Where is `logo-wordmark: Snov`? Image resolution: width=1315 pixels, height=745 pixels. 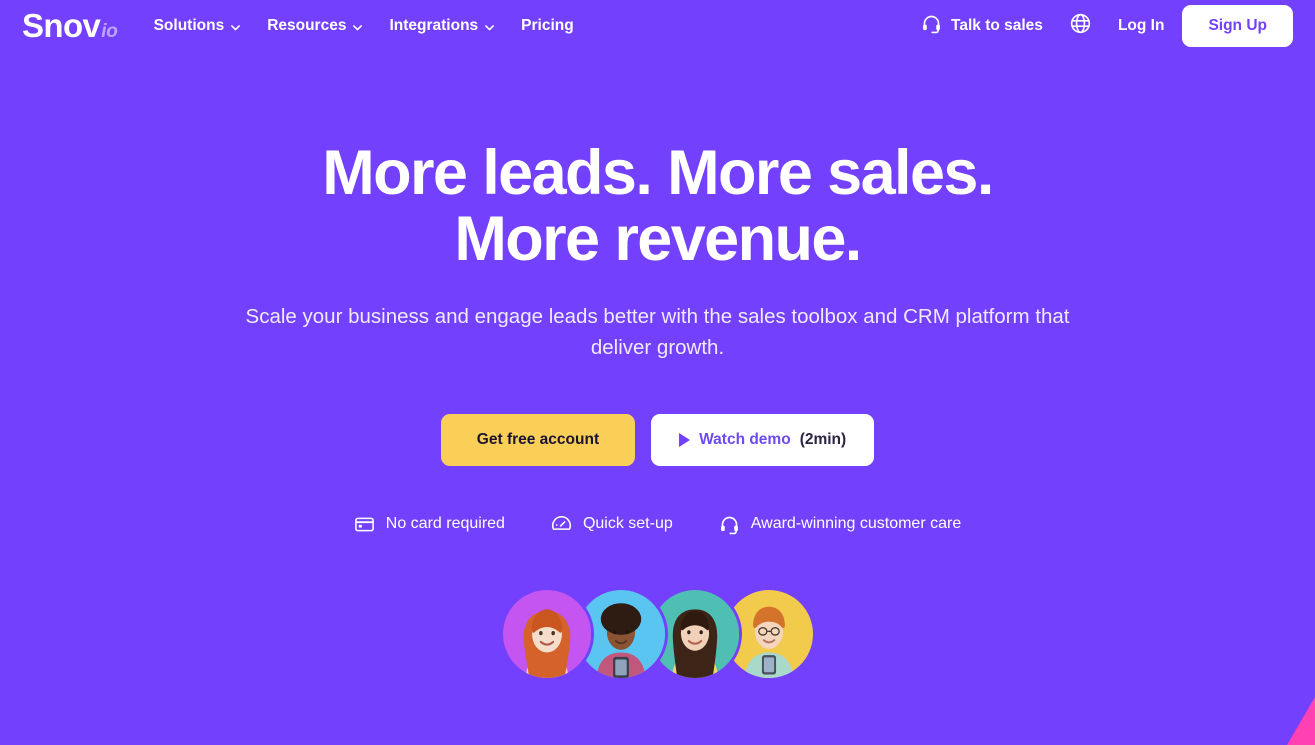
logo-wordmark: Snov is located at coordinates (61, 25).